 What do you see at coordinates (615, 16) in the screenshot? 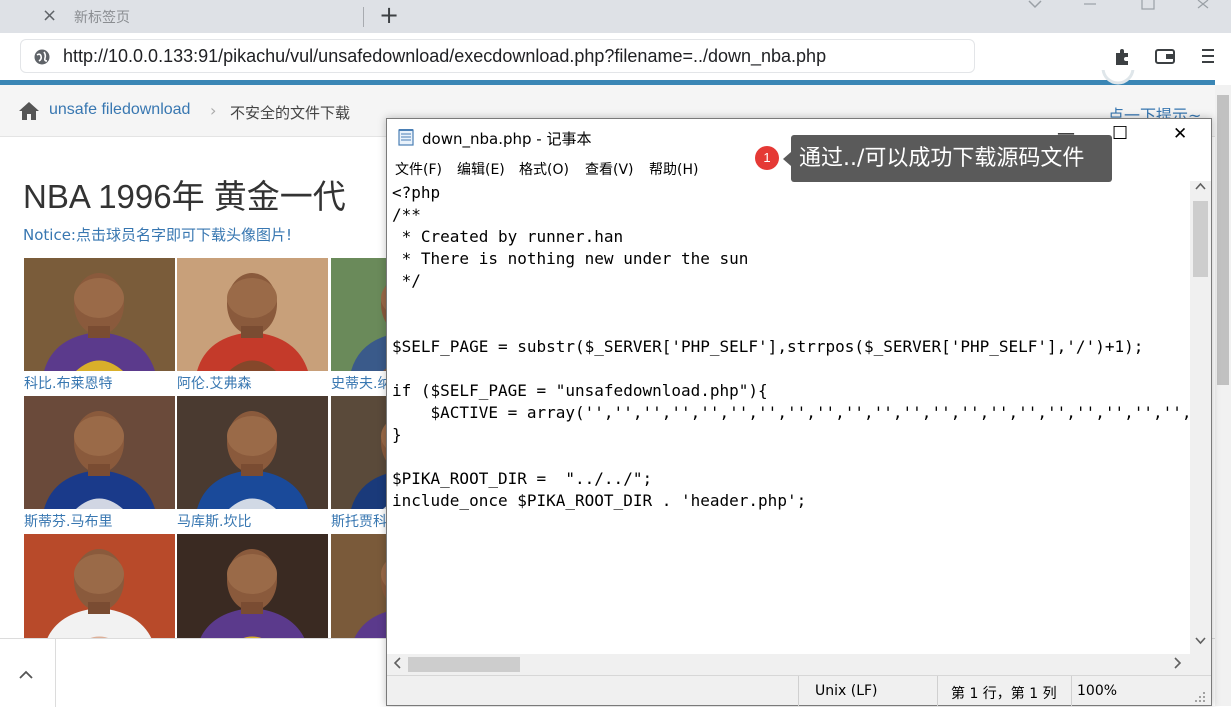
I see `tab-strip: × 新标签页 +` at bounding box center [615, 16].